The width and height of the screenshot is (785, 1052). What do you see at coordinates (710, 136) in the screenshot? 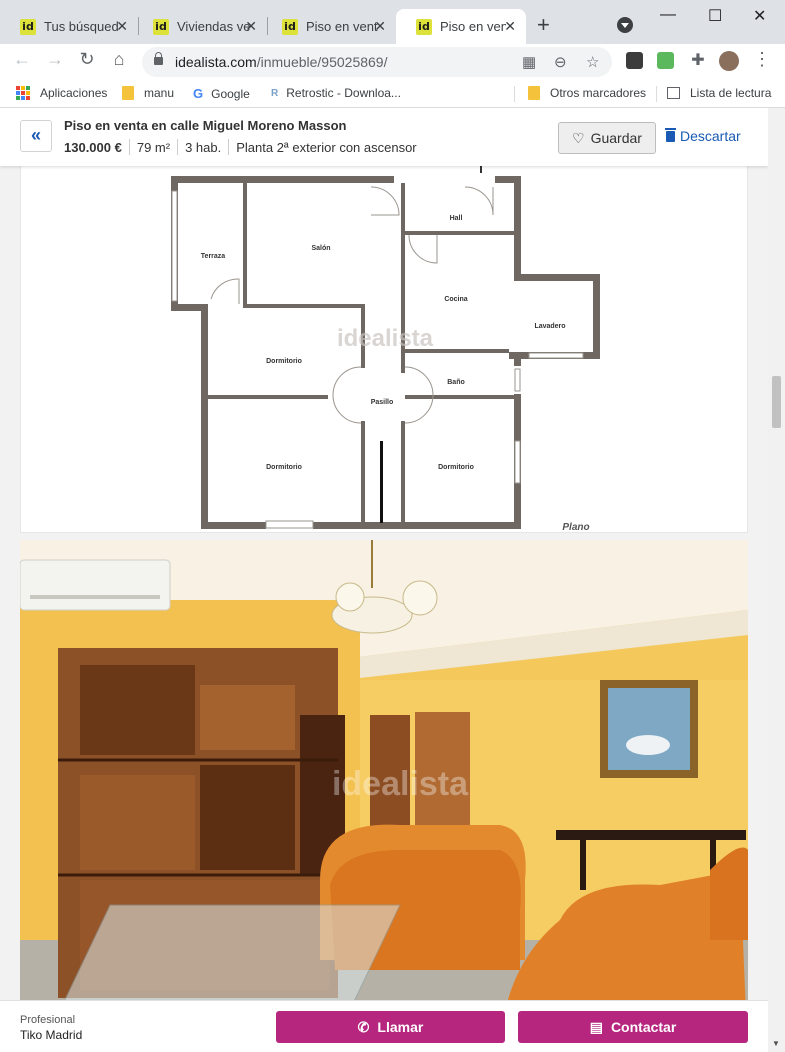
I see `discard-label: Descartar` at bounding box center [710, 136].